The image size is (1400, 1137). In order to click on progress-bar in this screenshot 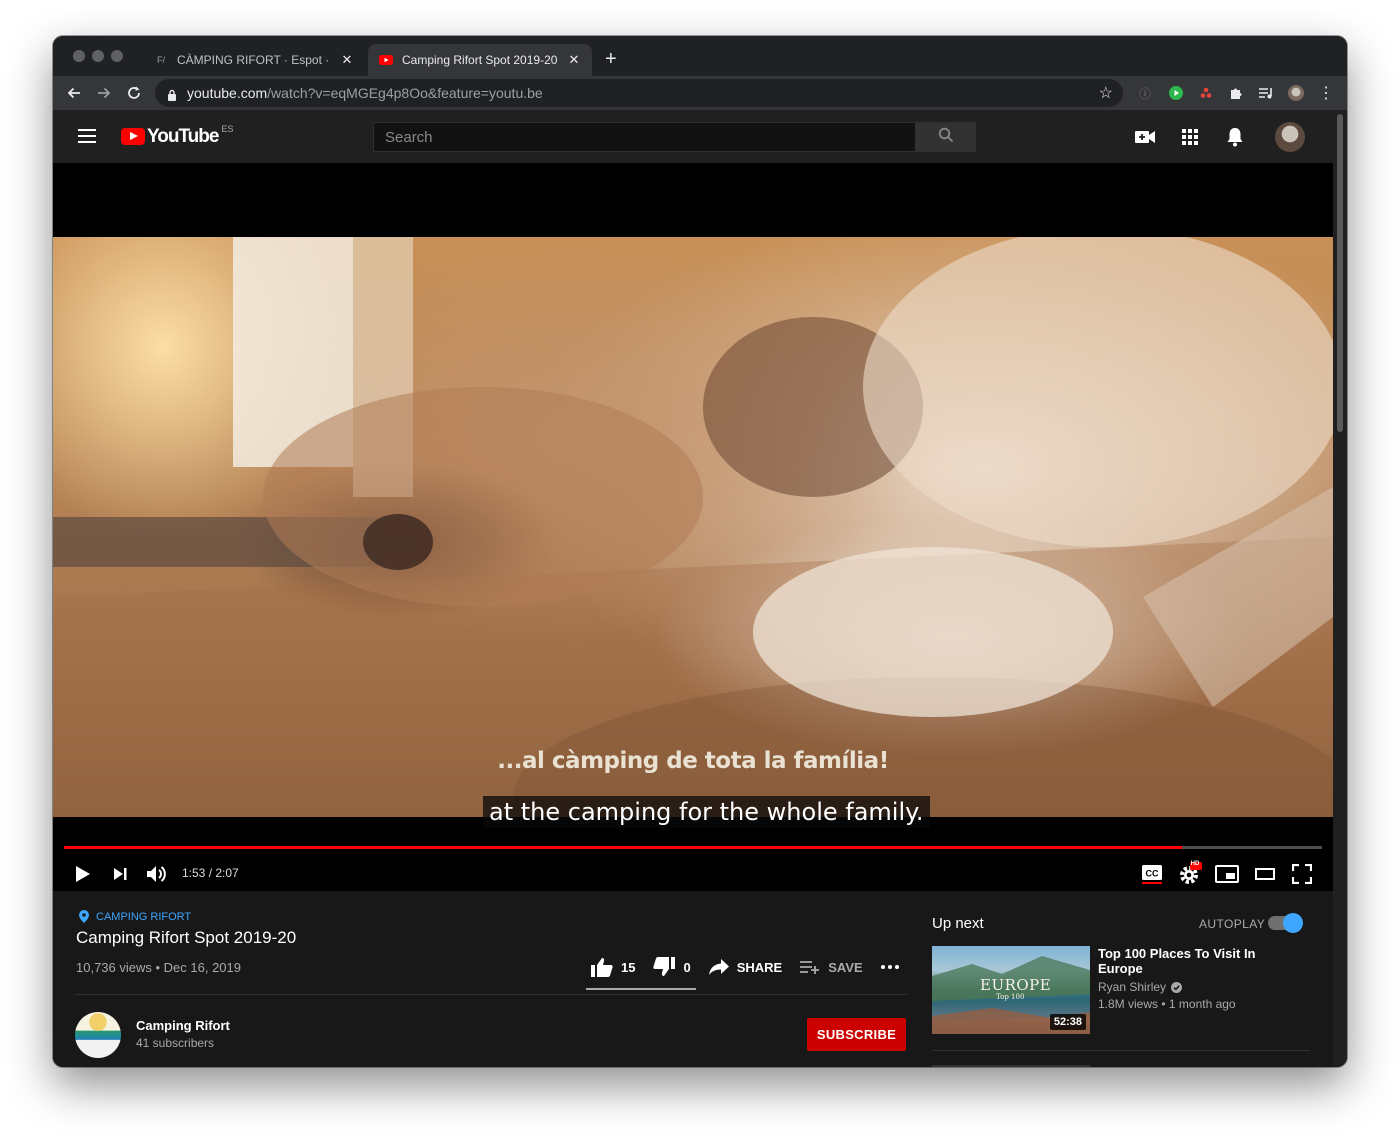, I will do `click(693, 847)`.